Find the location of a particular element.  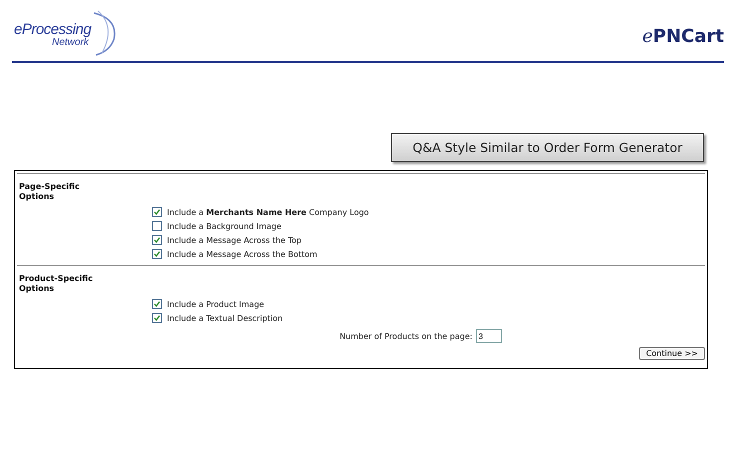

logo-text: Network is located at coordinates (70, 42).